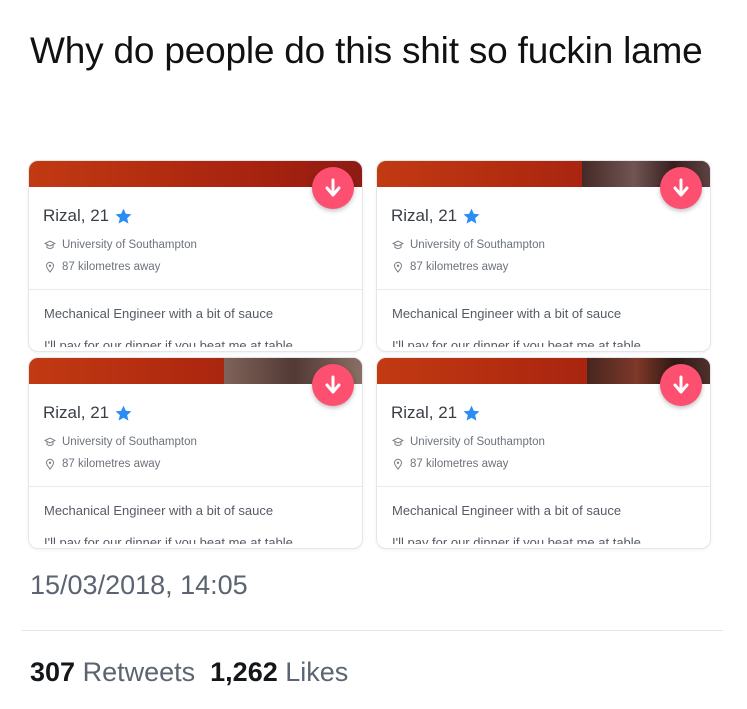  Describe the element at coordinates (52, 672) in the screenshot. I see `retweet-count: 307` at that location.